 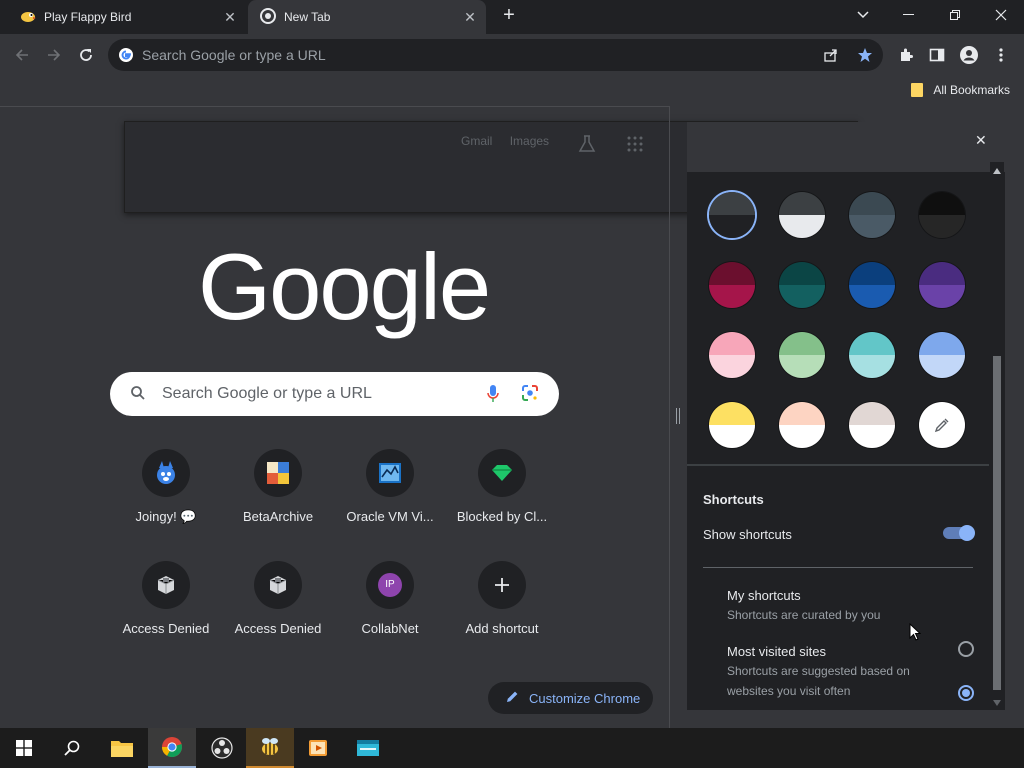 What do you see at coordinates (318, 748) in the screenshot?
I see `media-player-icon` at bounding box center [318, 748].